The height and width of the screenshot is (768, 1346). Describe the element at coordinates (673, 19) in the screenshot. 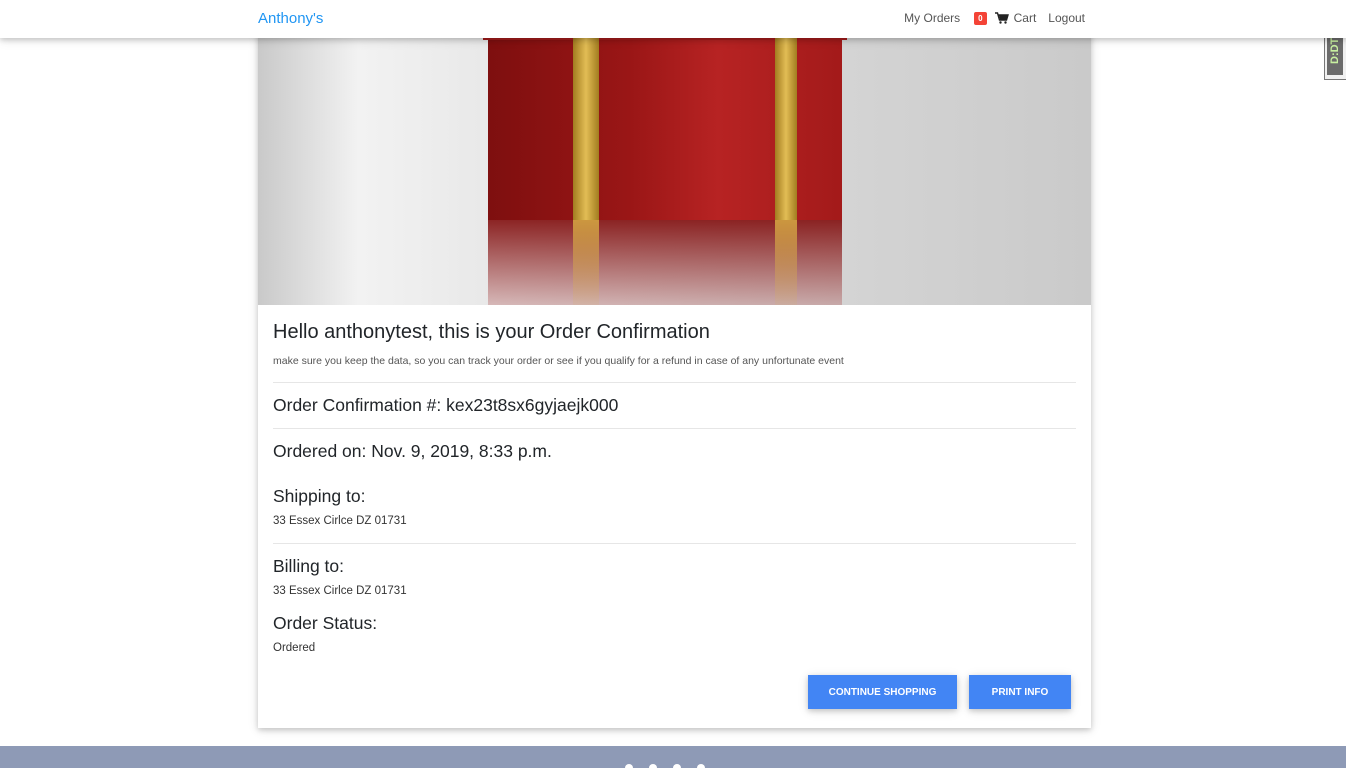

I see `top-navbar: Anthony's My Orders 0 Cart Logout` at that location.